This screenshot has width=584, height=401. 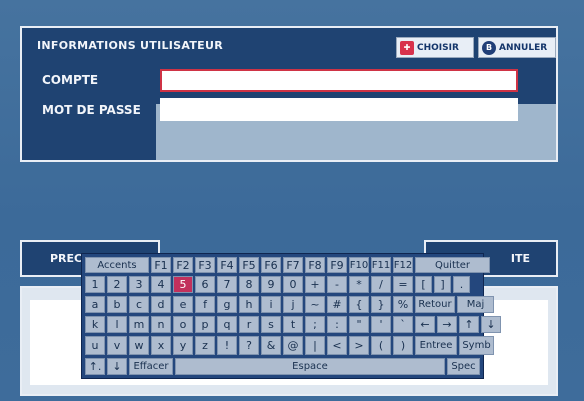 What do you see at coordinates (271, 345) in the screenshot?
I see `key-amp: &` at bounding box center [271, 345].